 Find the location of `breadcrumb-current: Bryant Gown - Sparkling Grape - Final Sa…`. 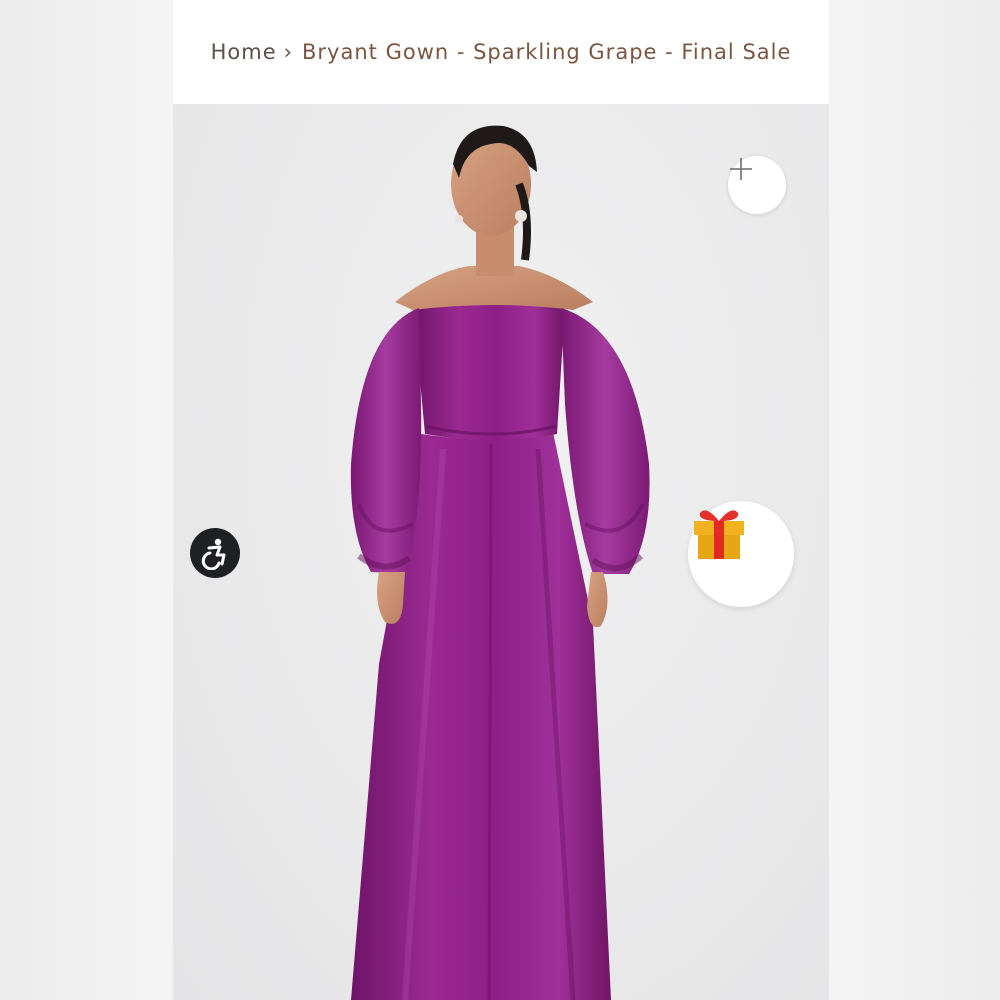

breadcrumb-current: Bryant Gown - Sparkling Grape - Final Sa… is located at coordinates (547, 52).